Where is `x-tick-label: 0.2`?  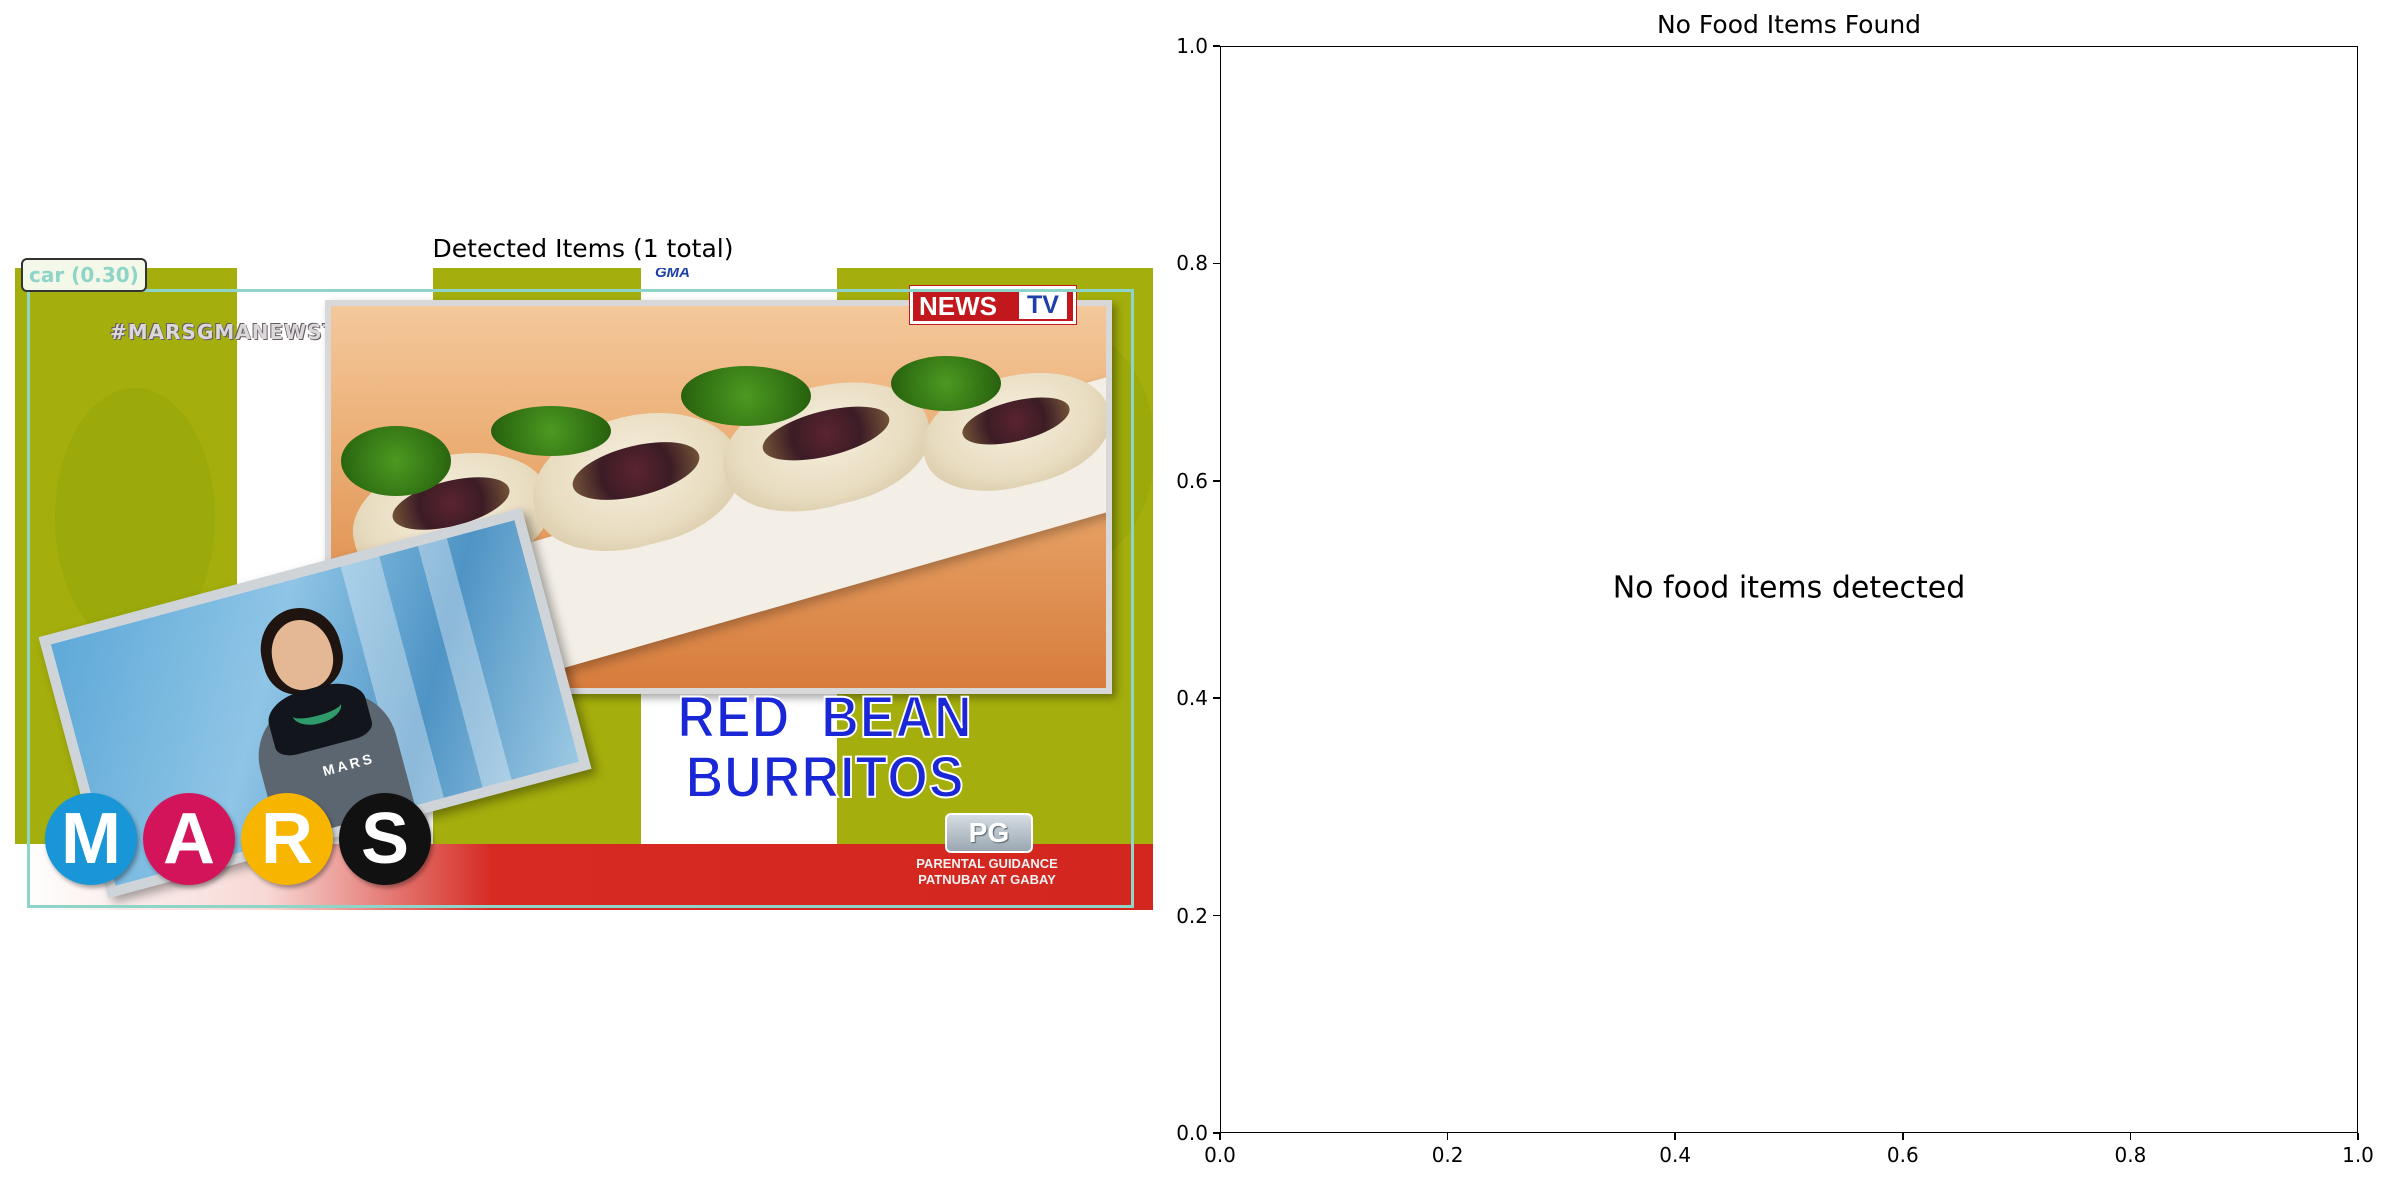 x-tick-label: 0.2 is located at coordinates (1447, 1155).